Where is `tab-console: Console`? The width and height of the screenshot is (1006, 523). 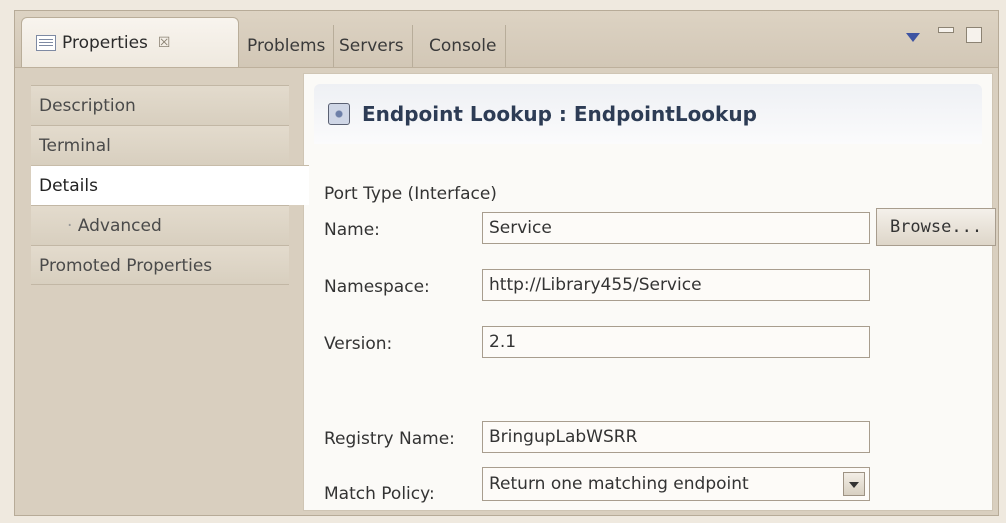
tab-console: Console is located at coordinates (463, 46).